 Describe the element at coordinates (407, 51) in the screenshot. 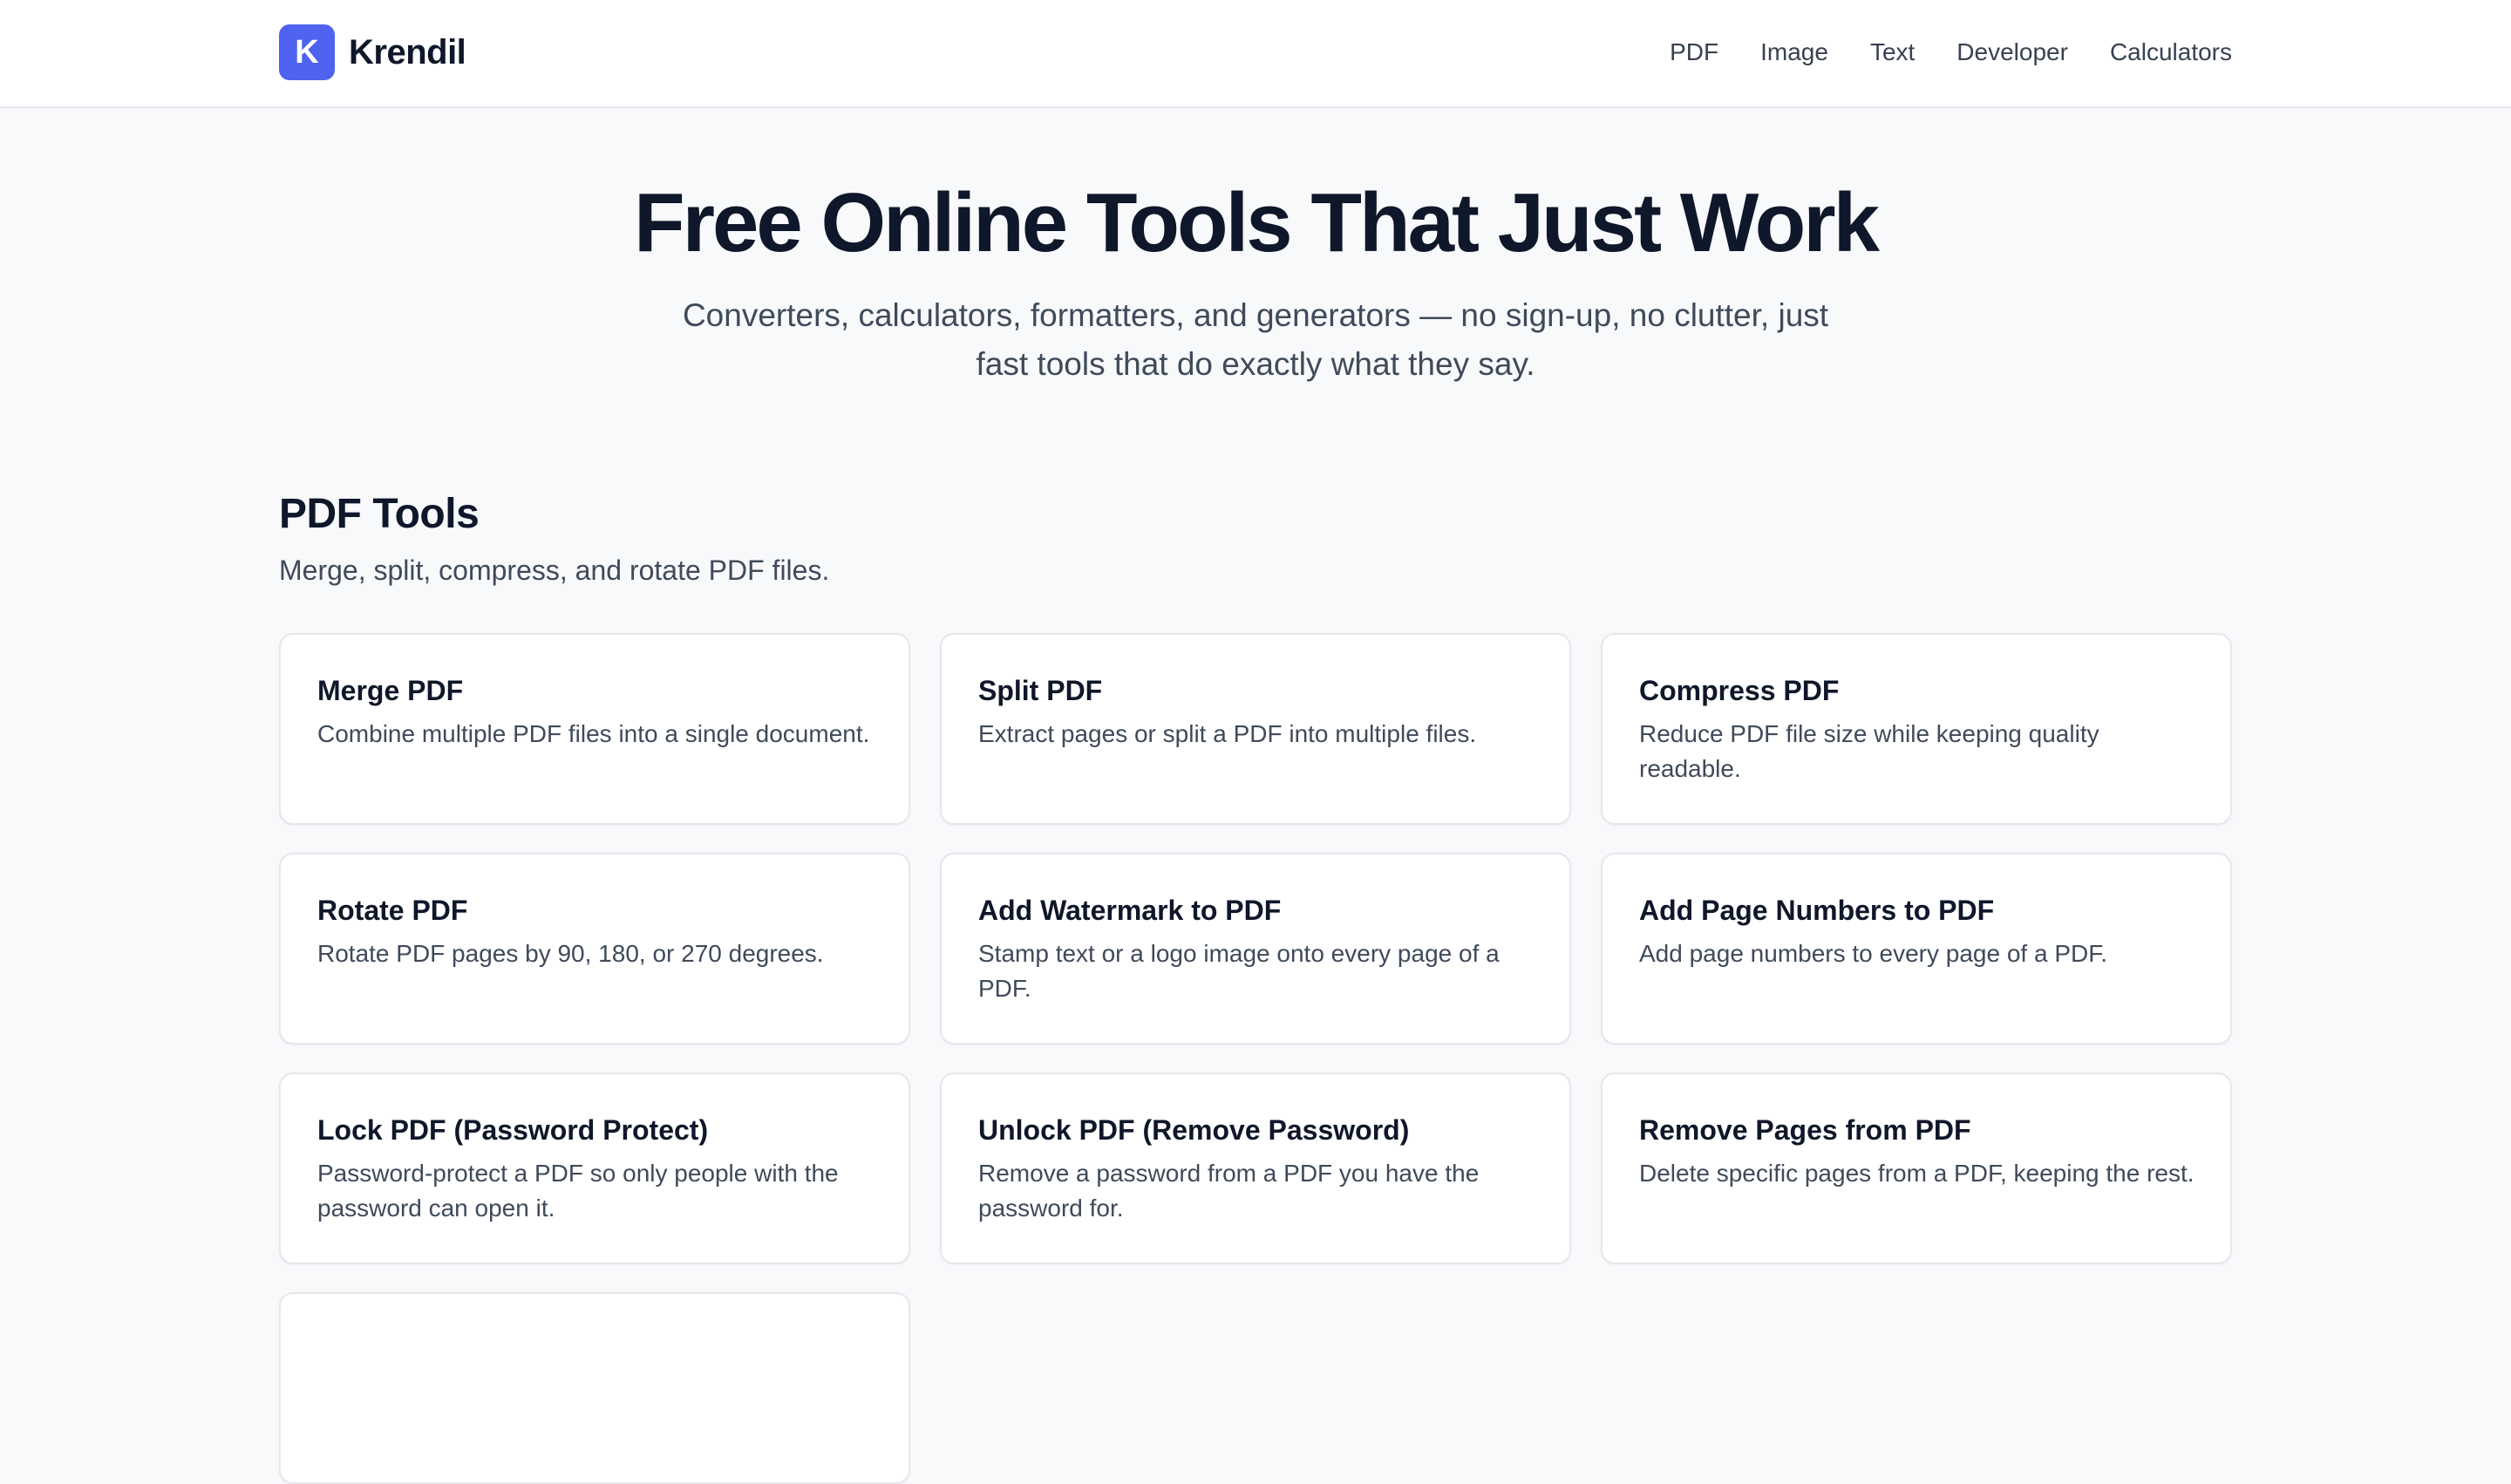

I see `brand-name: Krendil` at that location.